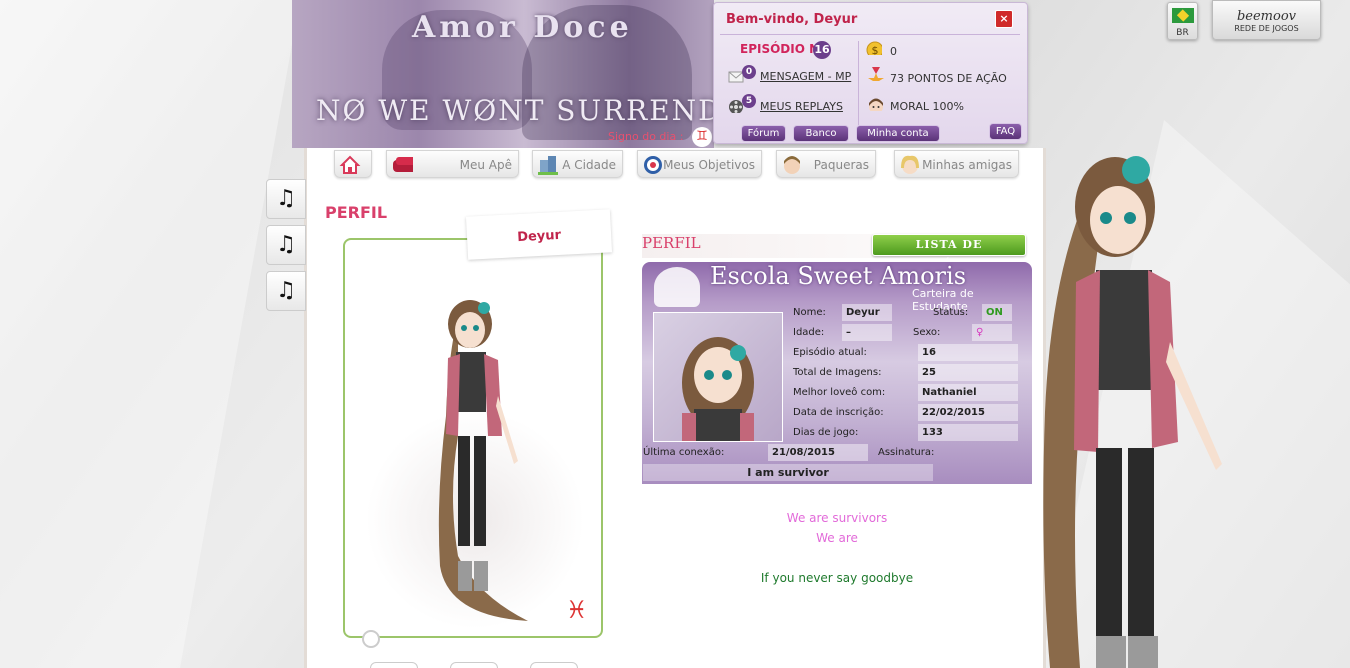 This screenshot has height=668, width=1350. Describe the element at coordinates (943, 300) in the screenshot. I see `card-subtitle: Carteira de Estudante` at that location.